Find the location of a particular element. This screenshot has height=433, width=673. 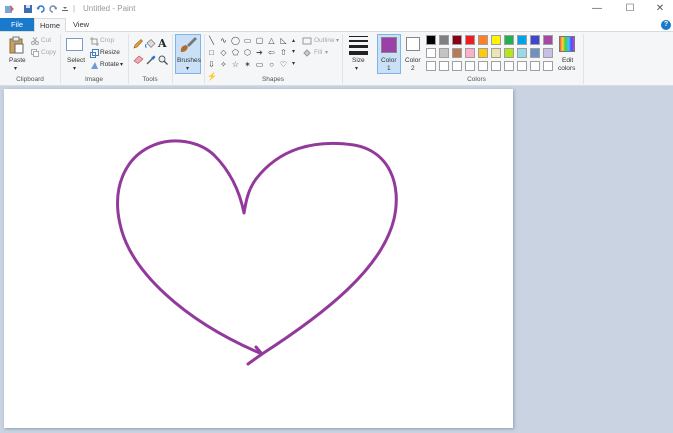

shape-option: ♡ is located at coordinates (283, 64).